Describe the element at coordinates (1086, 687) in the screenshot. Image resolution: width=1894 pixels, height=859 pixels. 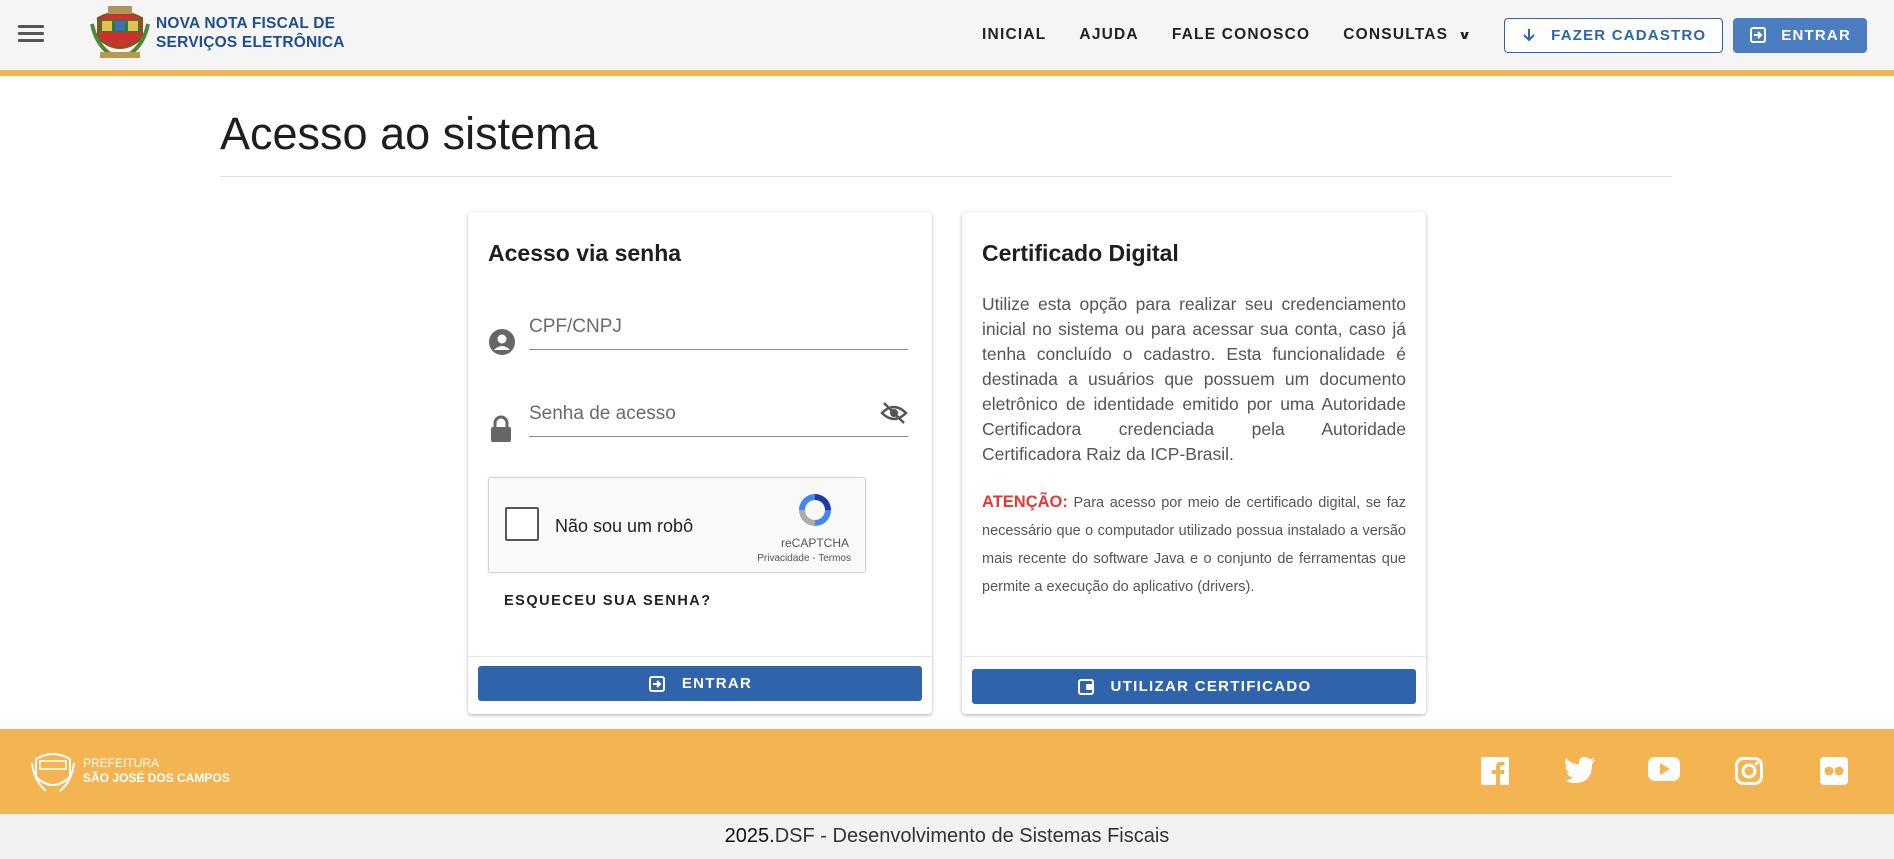
I see `certificate-wallet-icon` at that location.